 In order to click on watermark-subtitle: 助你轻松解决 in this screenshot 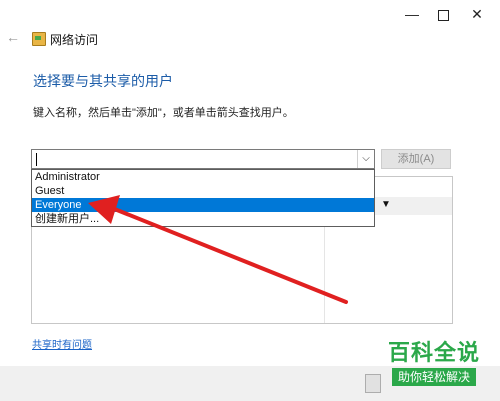, I will do `click(433, 377)`.